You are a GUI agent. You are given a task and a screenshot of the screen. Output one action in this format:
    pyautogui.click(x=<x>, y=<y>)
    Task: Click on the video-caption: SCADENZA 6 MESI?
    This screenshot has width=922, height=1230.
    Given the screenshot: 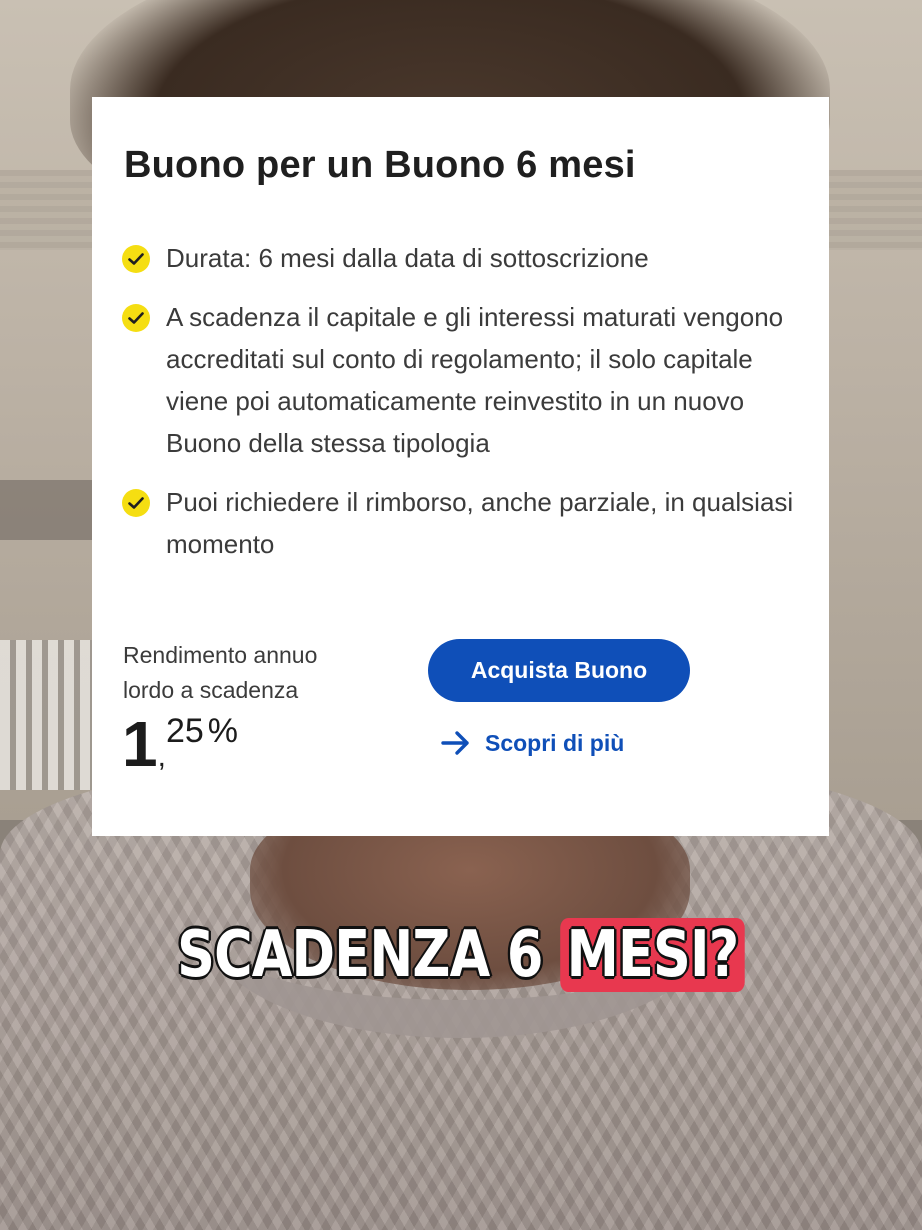 What is the action you would take?
    pyautogui.click(x=461, y=955)
    